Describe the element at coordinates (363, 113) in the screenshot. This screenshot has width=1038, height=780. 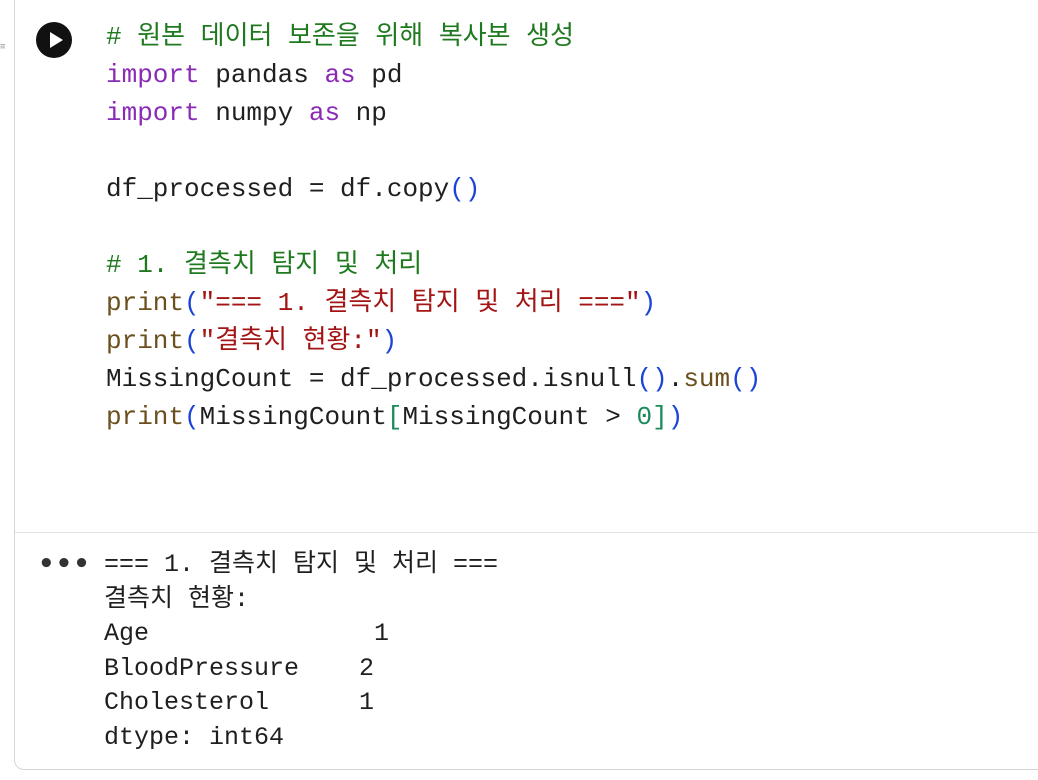
I see `alias: np` at that location.